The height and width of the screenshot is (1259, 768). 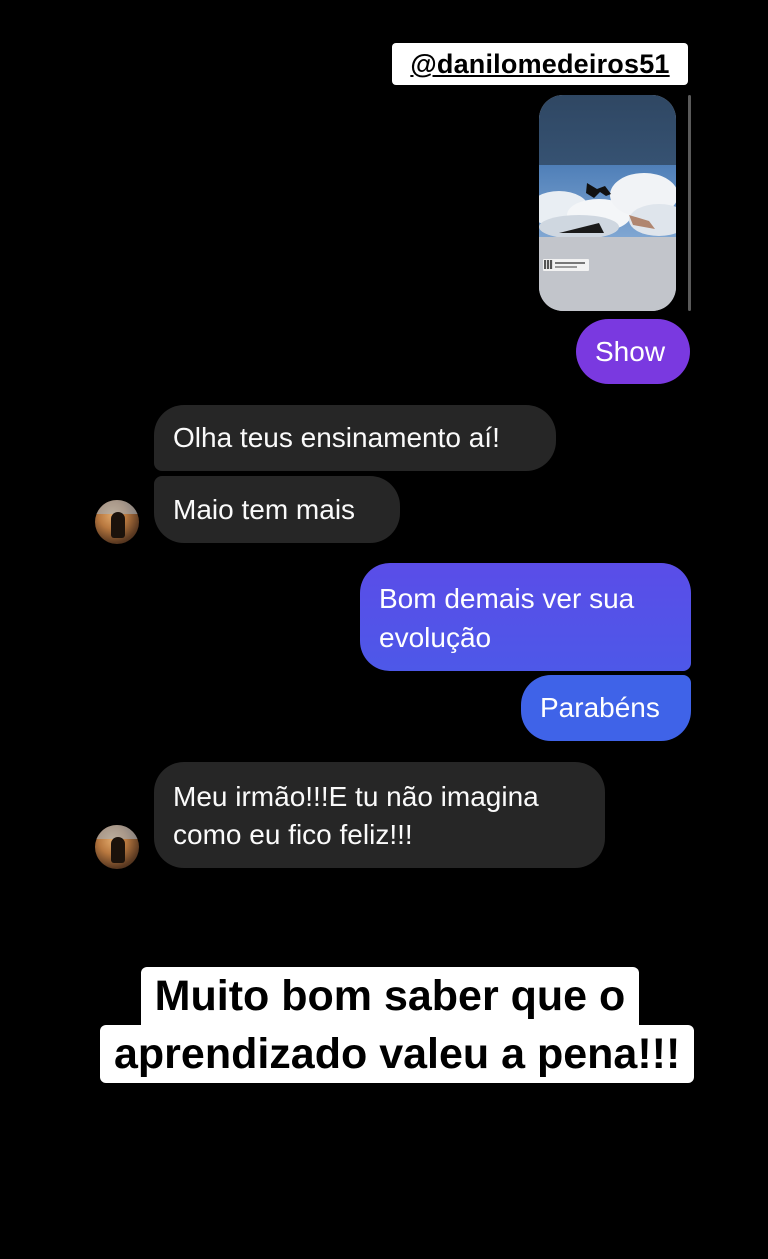 I want to click on media-bottom-band, so click(x=607, y=274).